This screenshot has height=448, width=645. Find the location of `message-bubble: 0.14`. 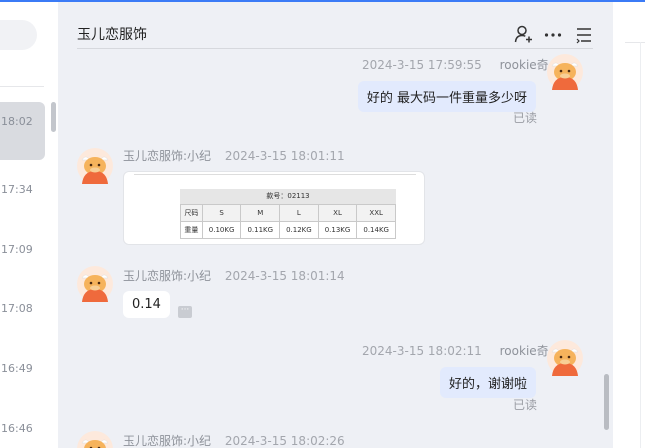

message-bubble: 0.14 is located at coordinates (146, 304).